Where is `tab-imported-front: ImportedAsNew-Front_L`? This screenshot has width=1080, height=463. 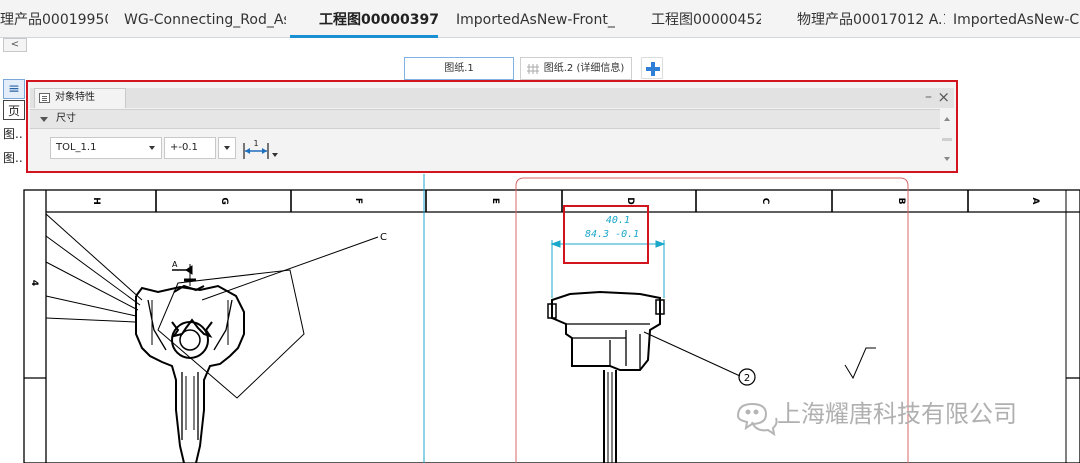
tab-imported-front: ImportedAsNew-Front_L is located at coordinates (536, 19).